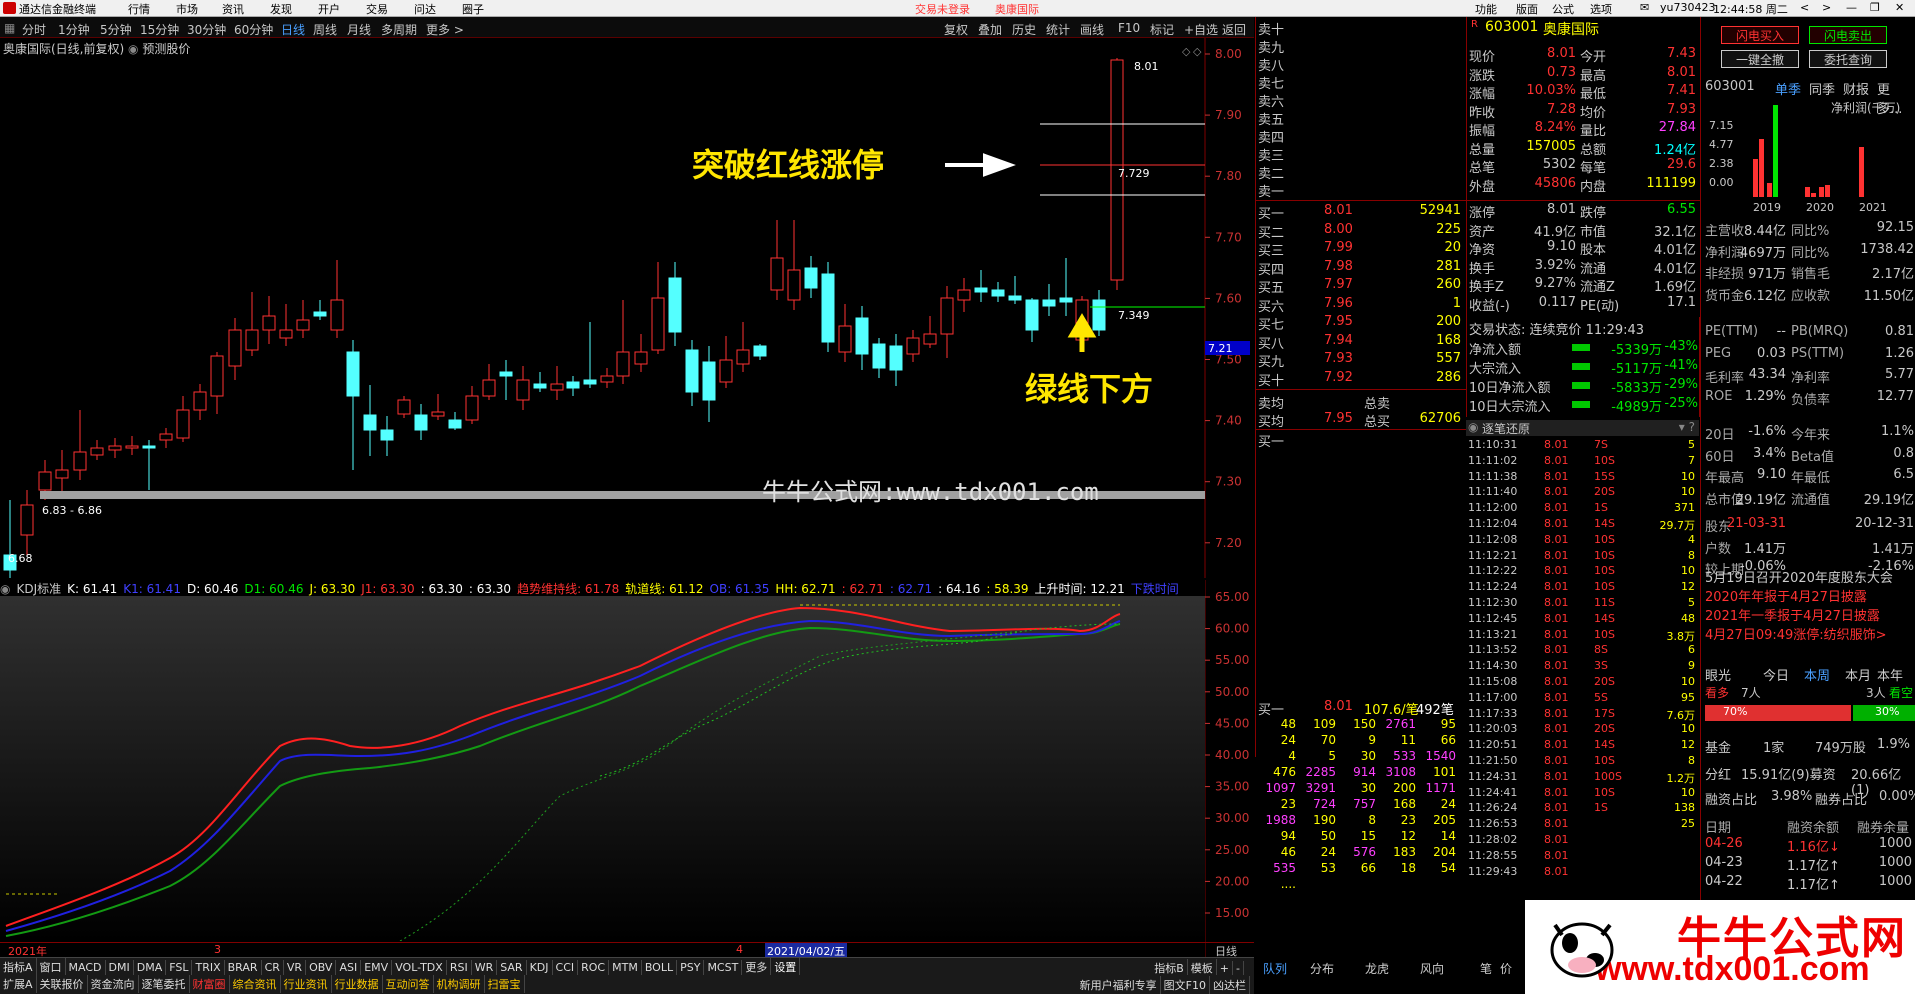  I want to click on menu-layout: 版面, so click(1527, 9).